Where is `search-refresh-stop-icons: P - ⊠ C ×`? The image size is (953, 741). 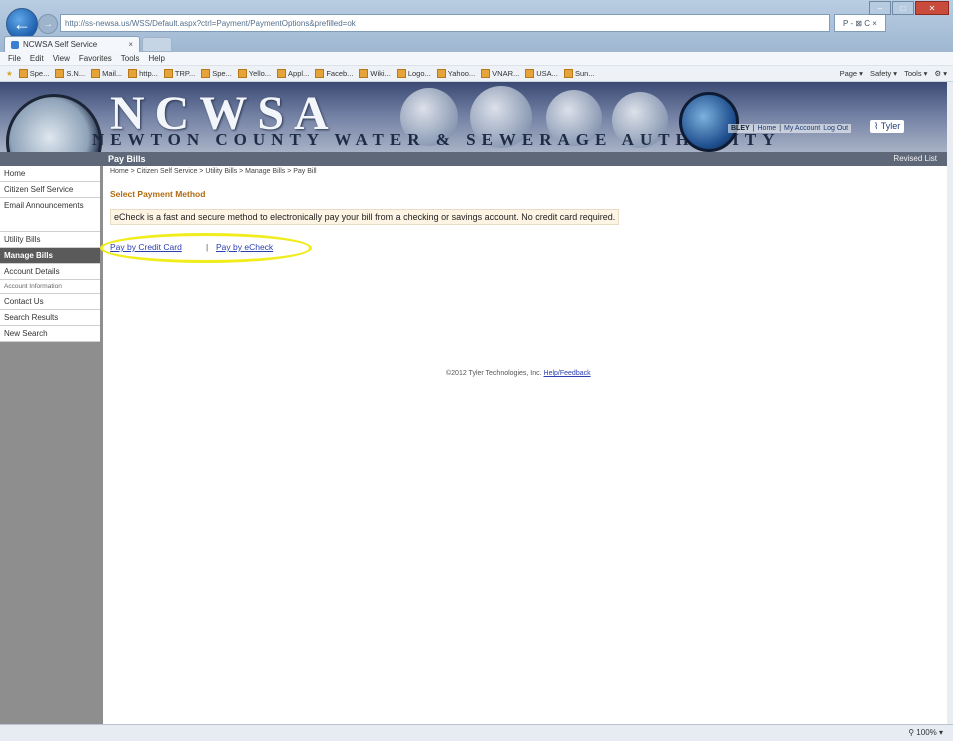
search-refresh-stop-icons: P - ⊠ C × is located at coordinates (860, 23).